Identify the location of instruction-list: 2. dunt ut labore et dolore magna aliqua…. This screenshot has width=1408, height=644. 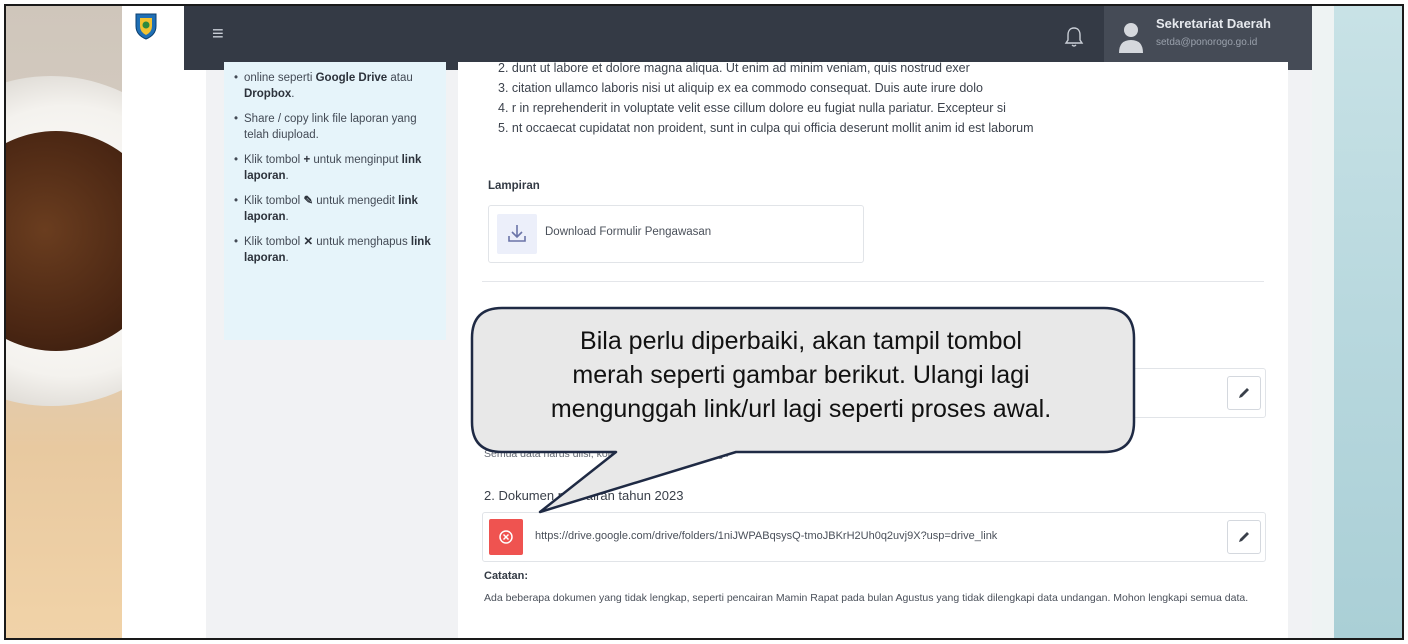
(766, 98).